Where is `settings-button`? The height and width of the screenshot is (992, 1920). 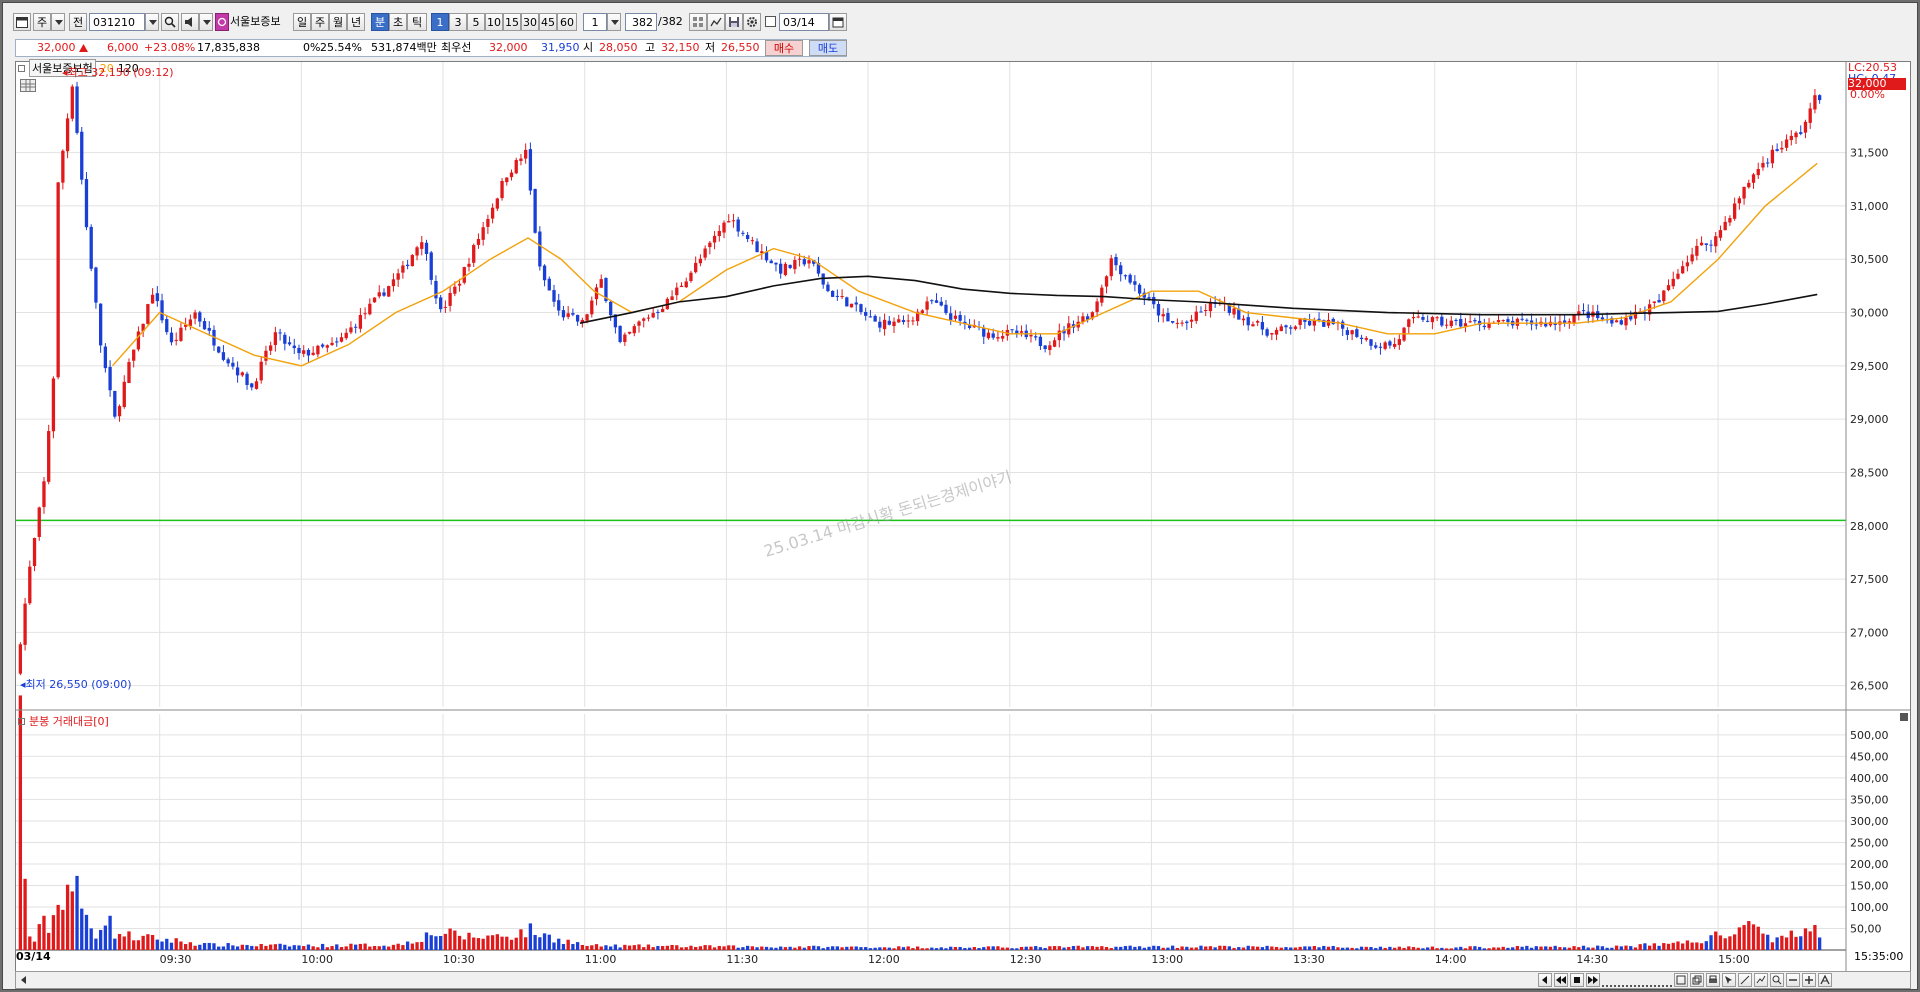 settings-button is located at coordinates (752, 22).